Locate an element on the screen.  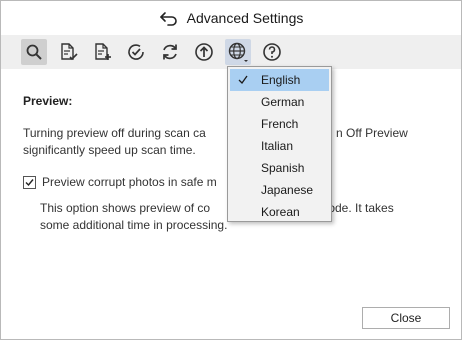
preview-corrupt-checkbox is located at coordinates (29, 182).